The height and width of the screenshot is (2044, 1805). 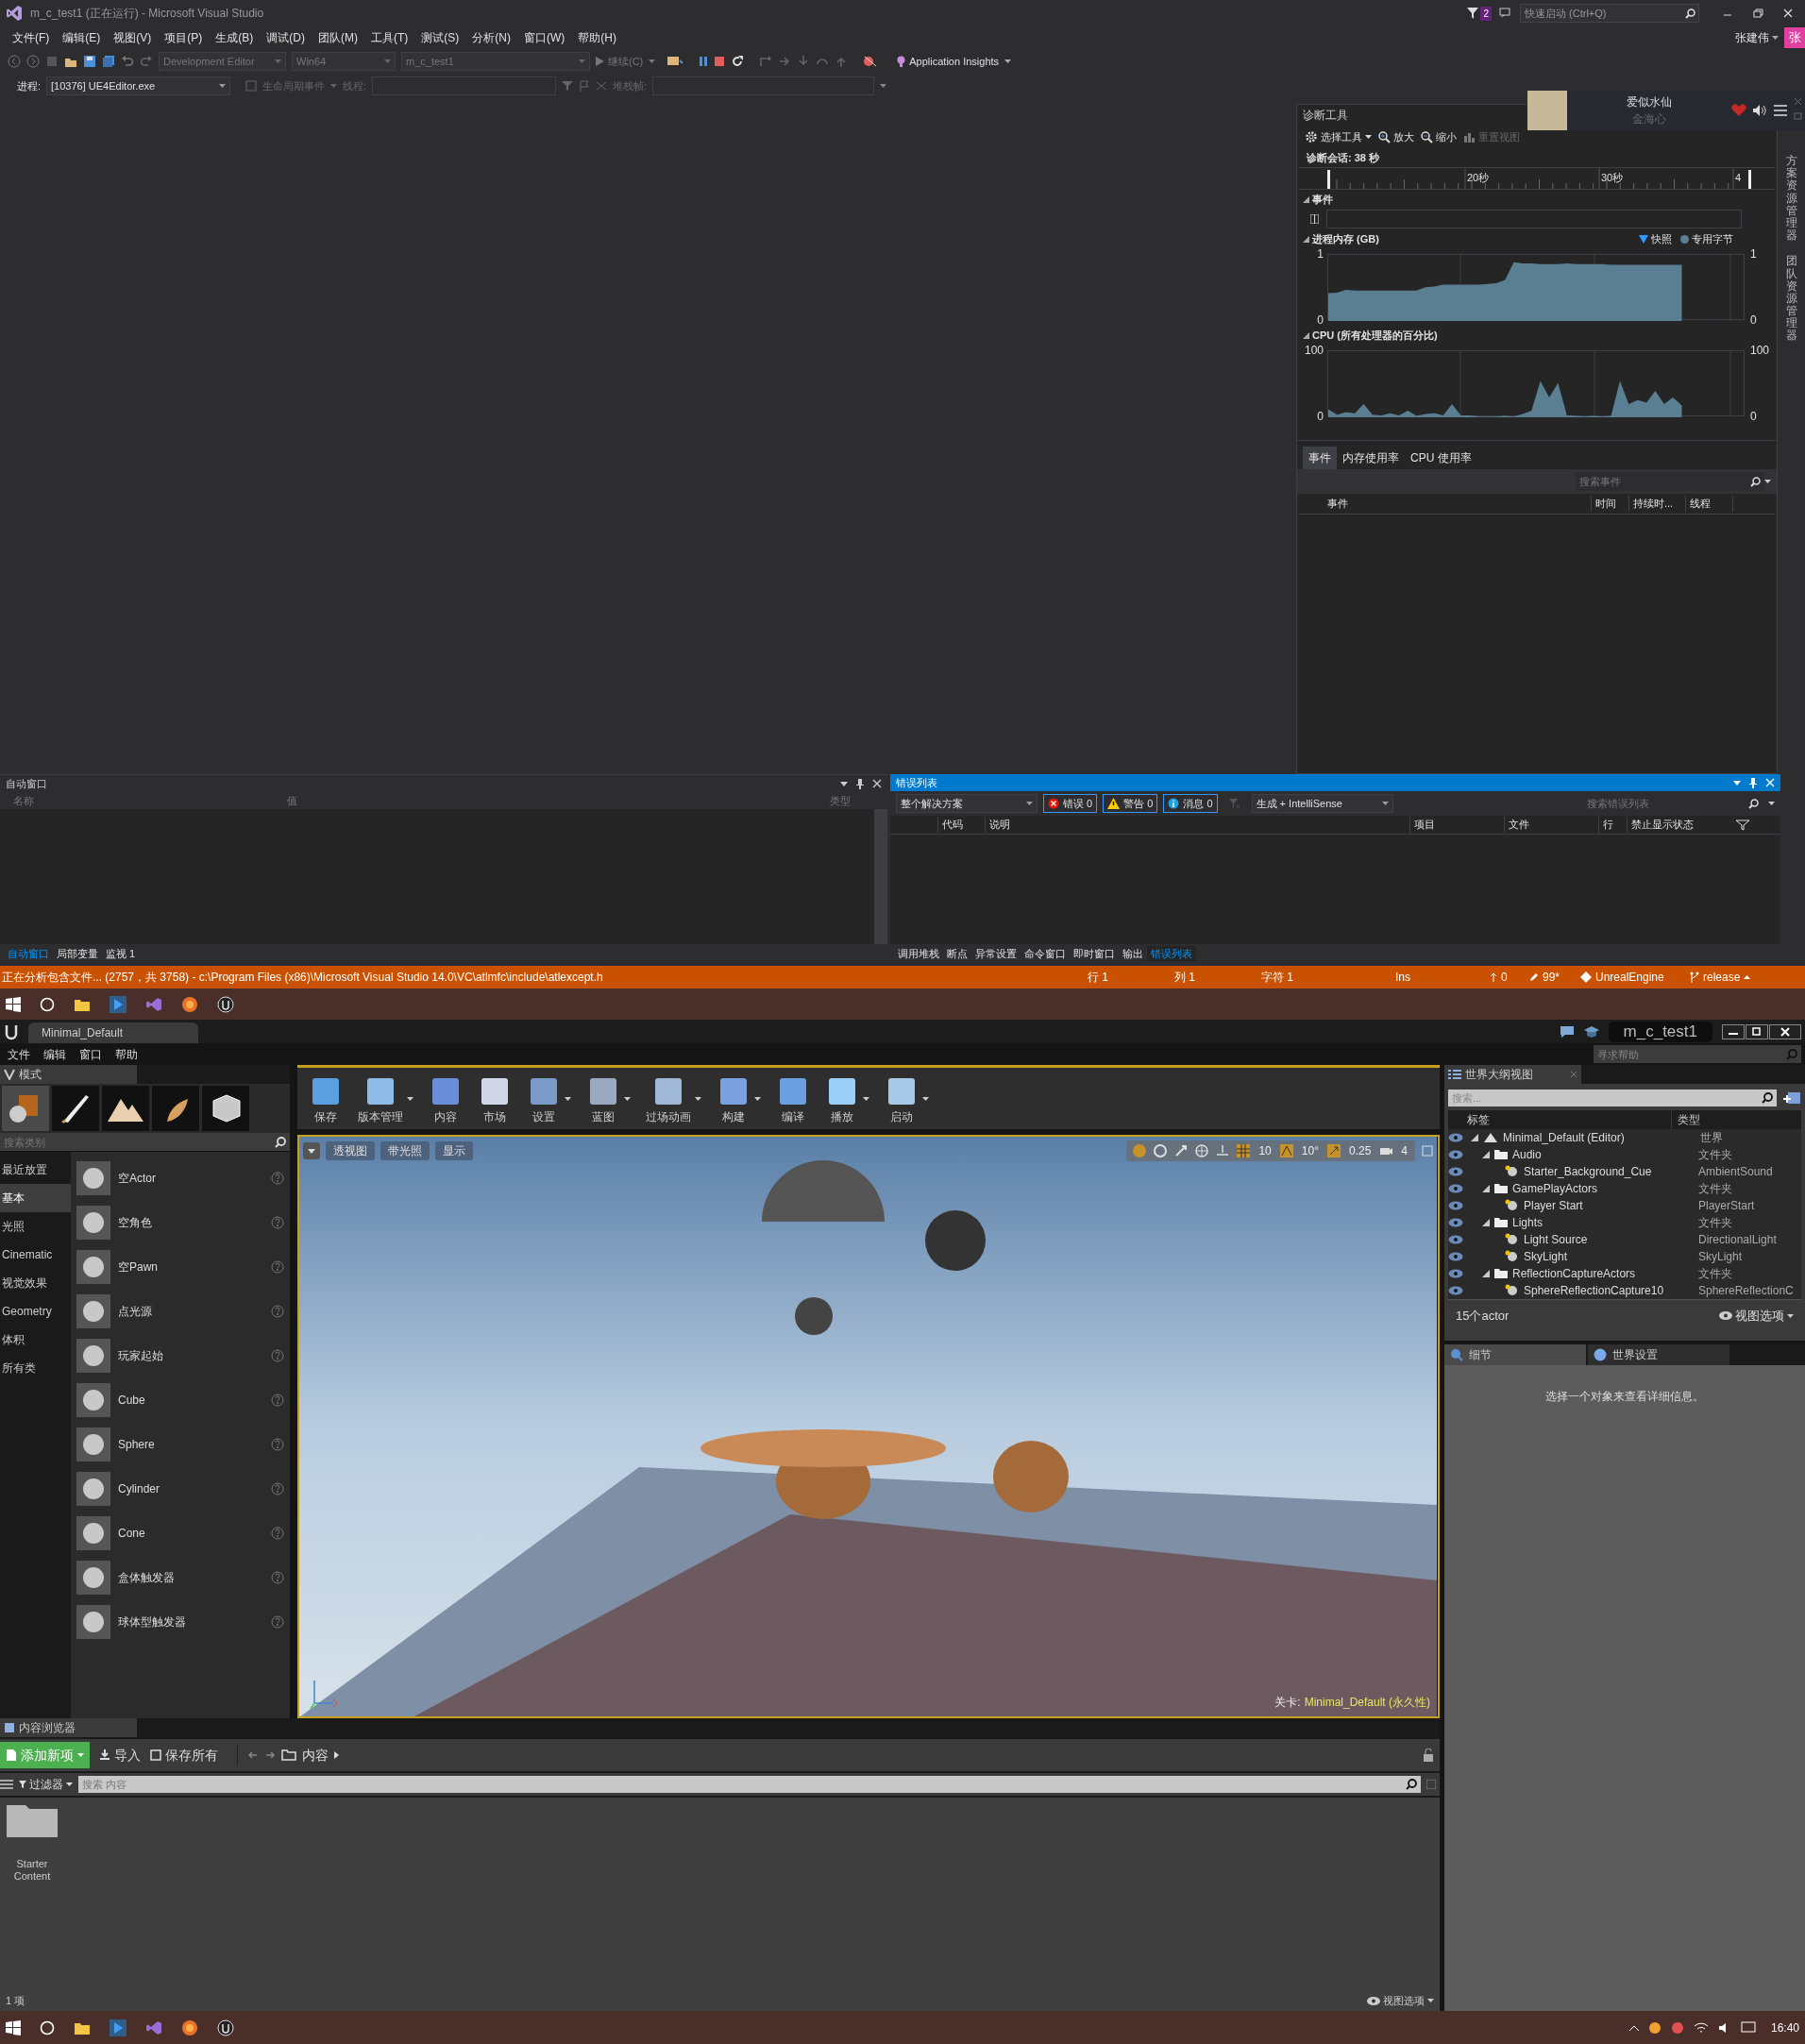 What do you see at coordinates (1752, 38) in the screenshot?
I see `user-name: 张建伟` at bounding box center [1752, 38].